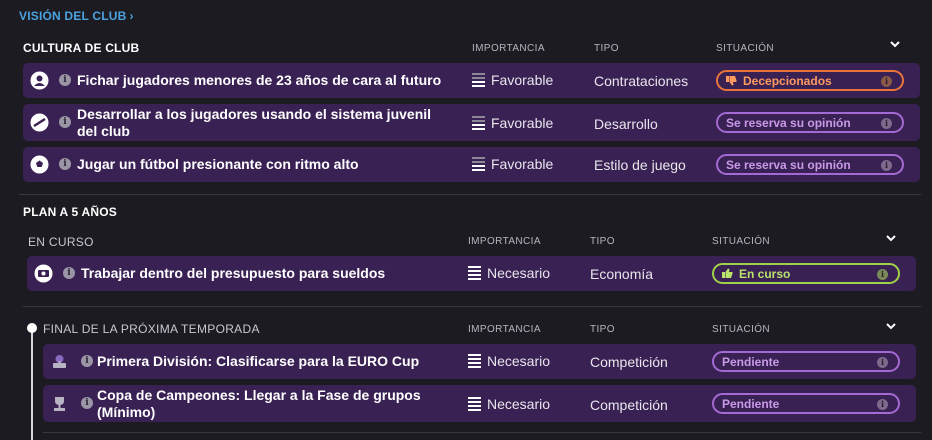  I want to click on timeline-dot, so click(32, 328).